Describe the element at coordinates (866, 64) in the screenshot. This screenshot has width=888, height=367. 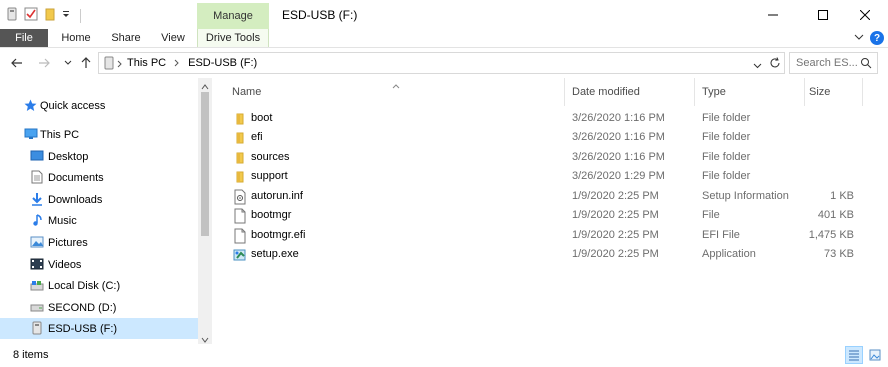
I see `search-icon` at that location.